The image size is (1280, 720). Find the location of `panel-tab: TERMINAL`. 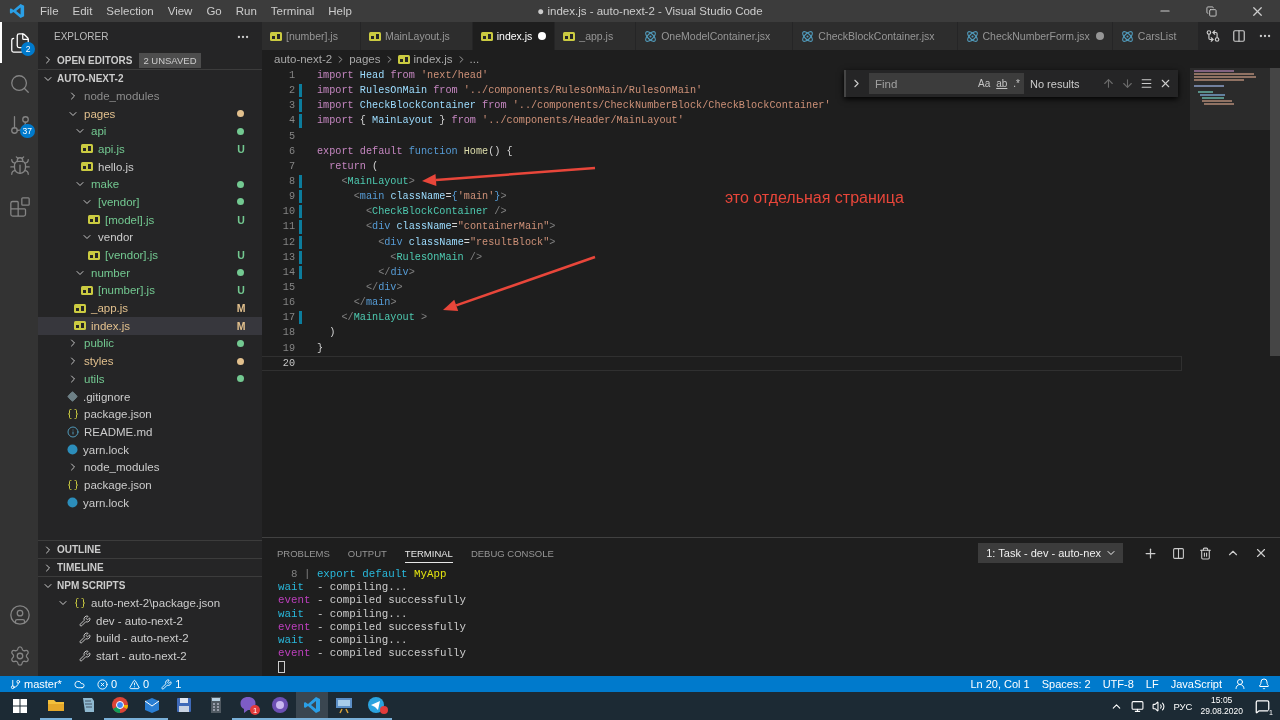

panel-tab: TERMINAL is located at coordinates (428, 553).